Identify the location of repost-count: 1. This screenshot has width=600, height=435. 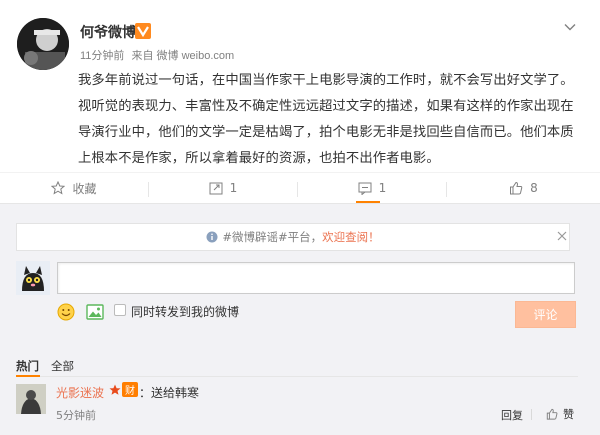
(233, 188).